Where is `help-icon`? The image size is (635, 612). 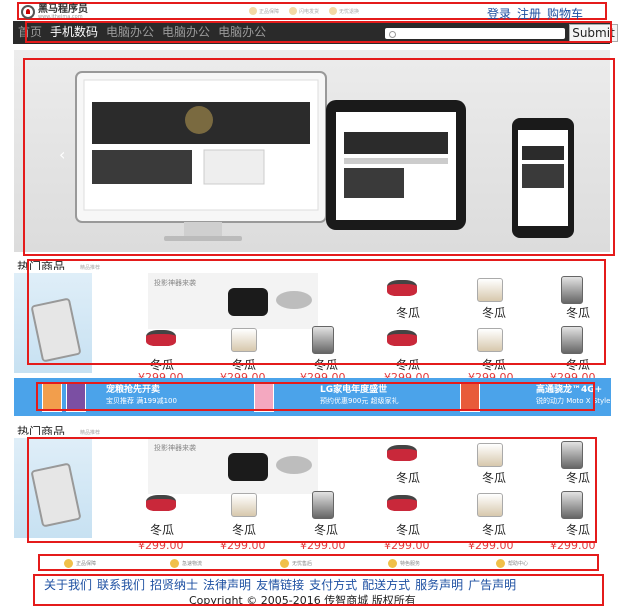 help-icon is located at coordinates (500, 563).